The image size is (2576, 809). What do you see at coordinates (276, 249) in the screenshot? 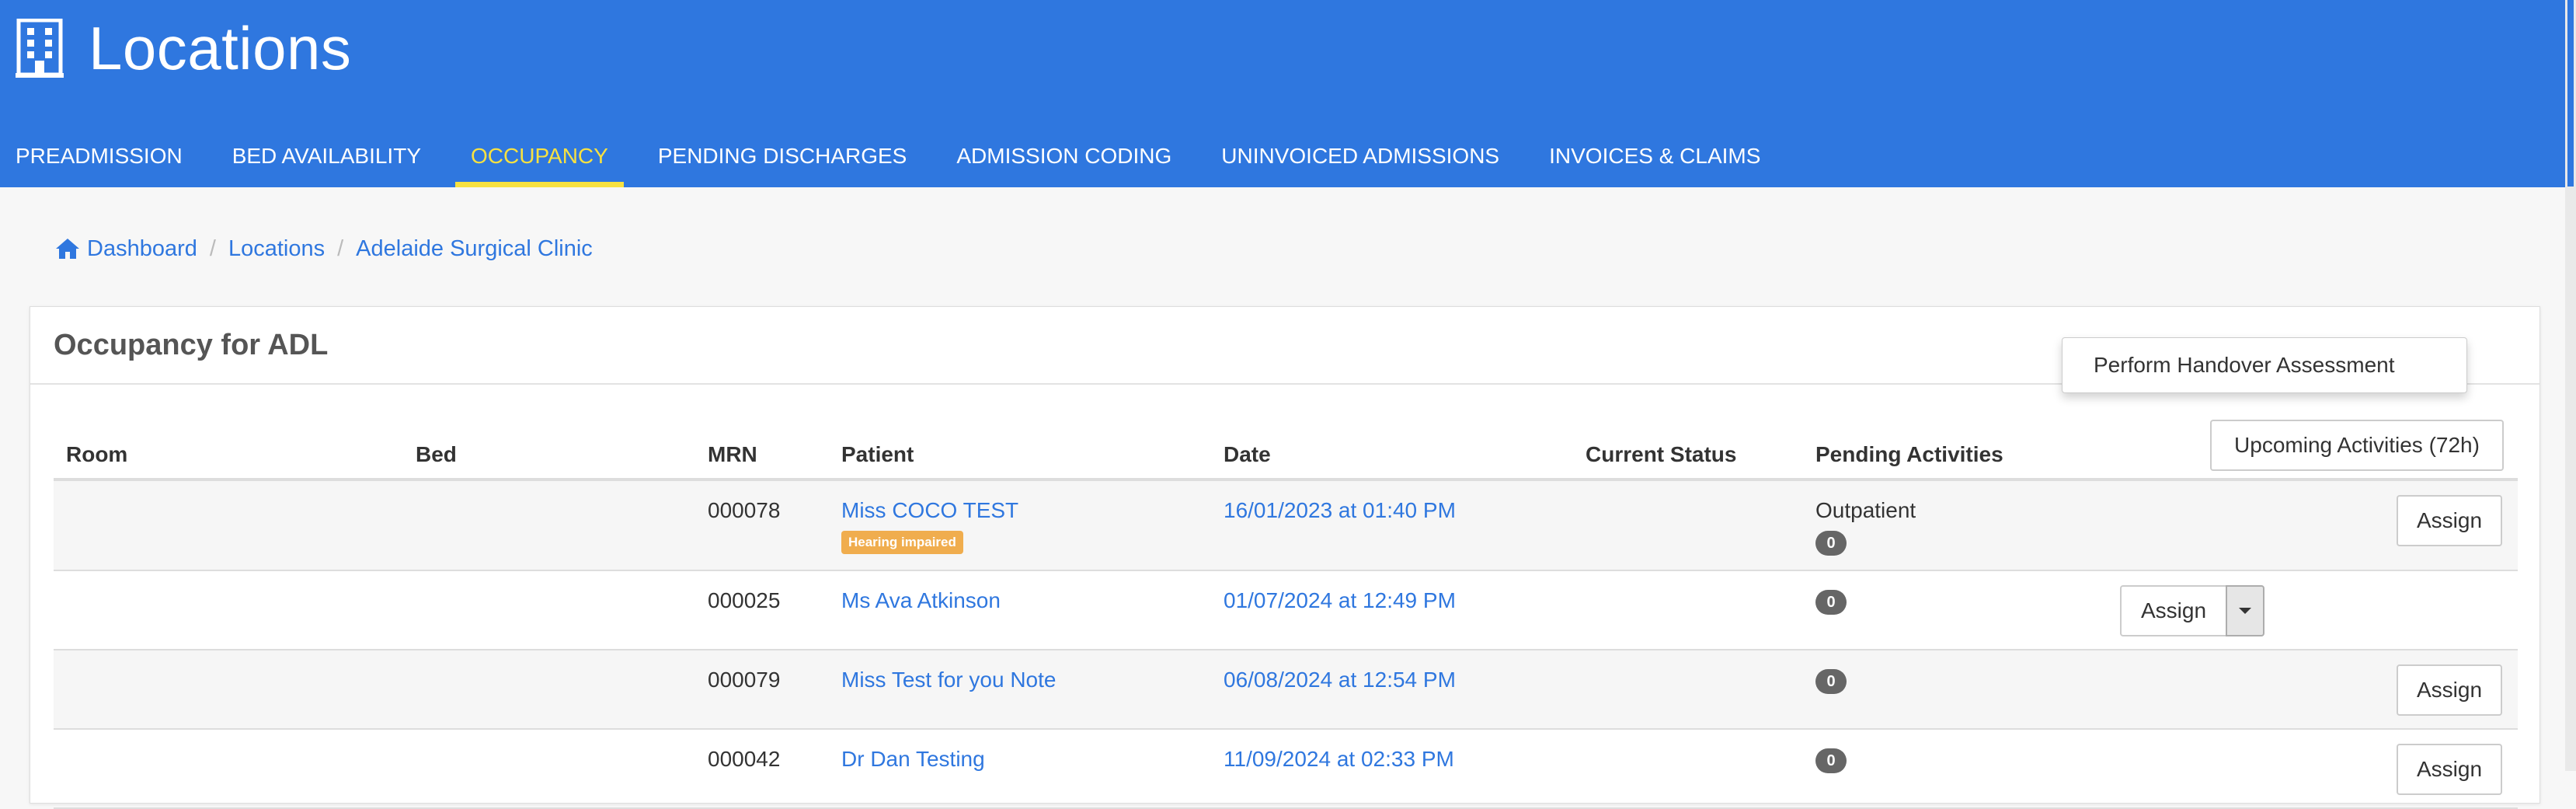
I see `breadcrumb-locations: Locations` at bounding box center [276, 249].